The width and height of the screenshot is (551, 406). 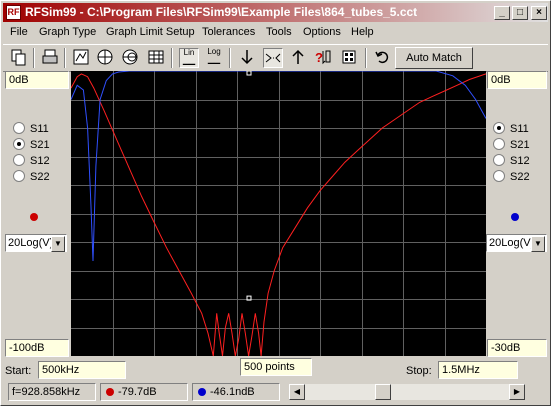 I want to click on maximize-button: □, so click(x=520, y=13).